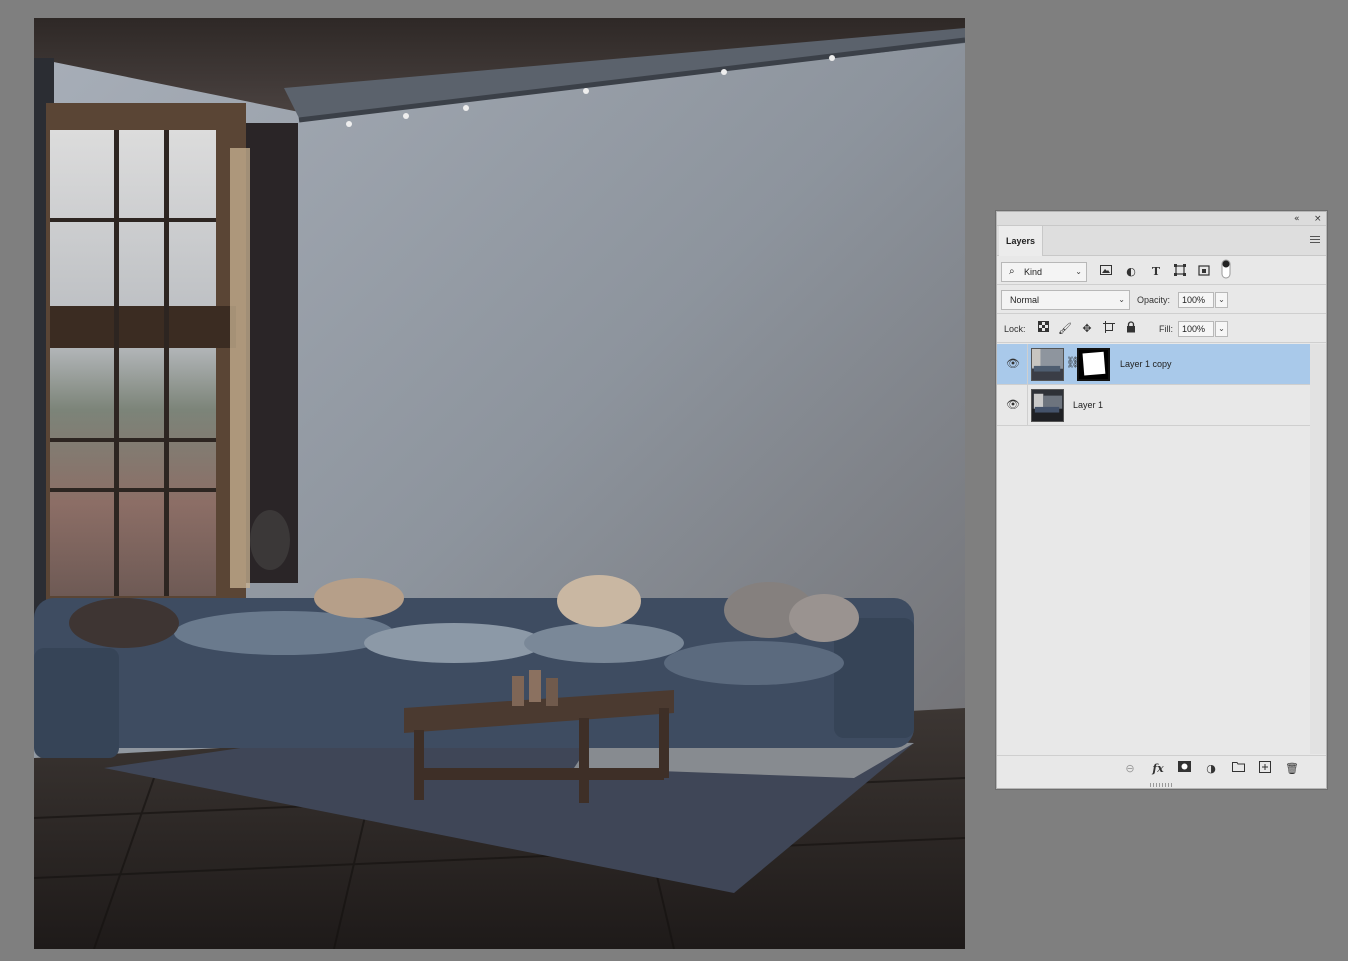  What do you see at coordinates (1180, 272) in the screenshot?
I see `shape-filter-icon` at bounding box center [1180, 272].